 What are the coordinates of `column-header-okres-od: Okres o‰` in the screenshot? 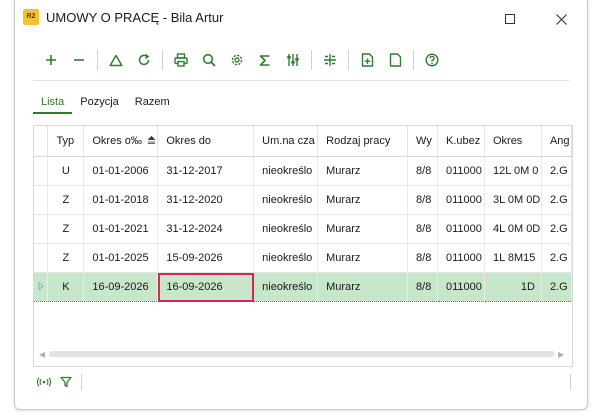 It's located at (121, 141).